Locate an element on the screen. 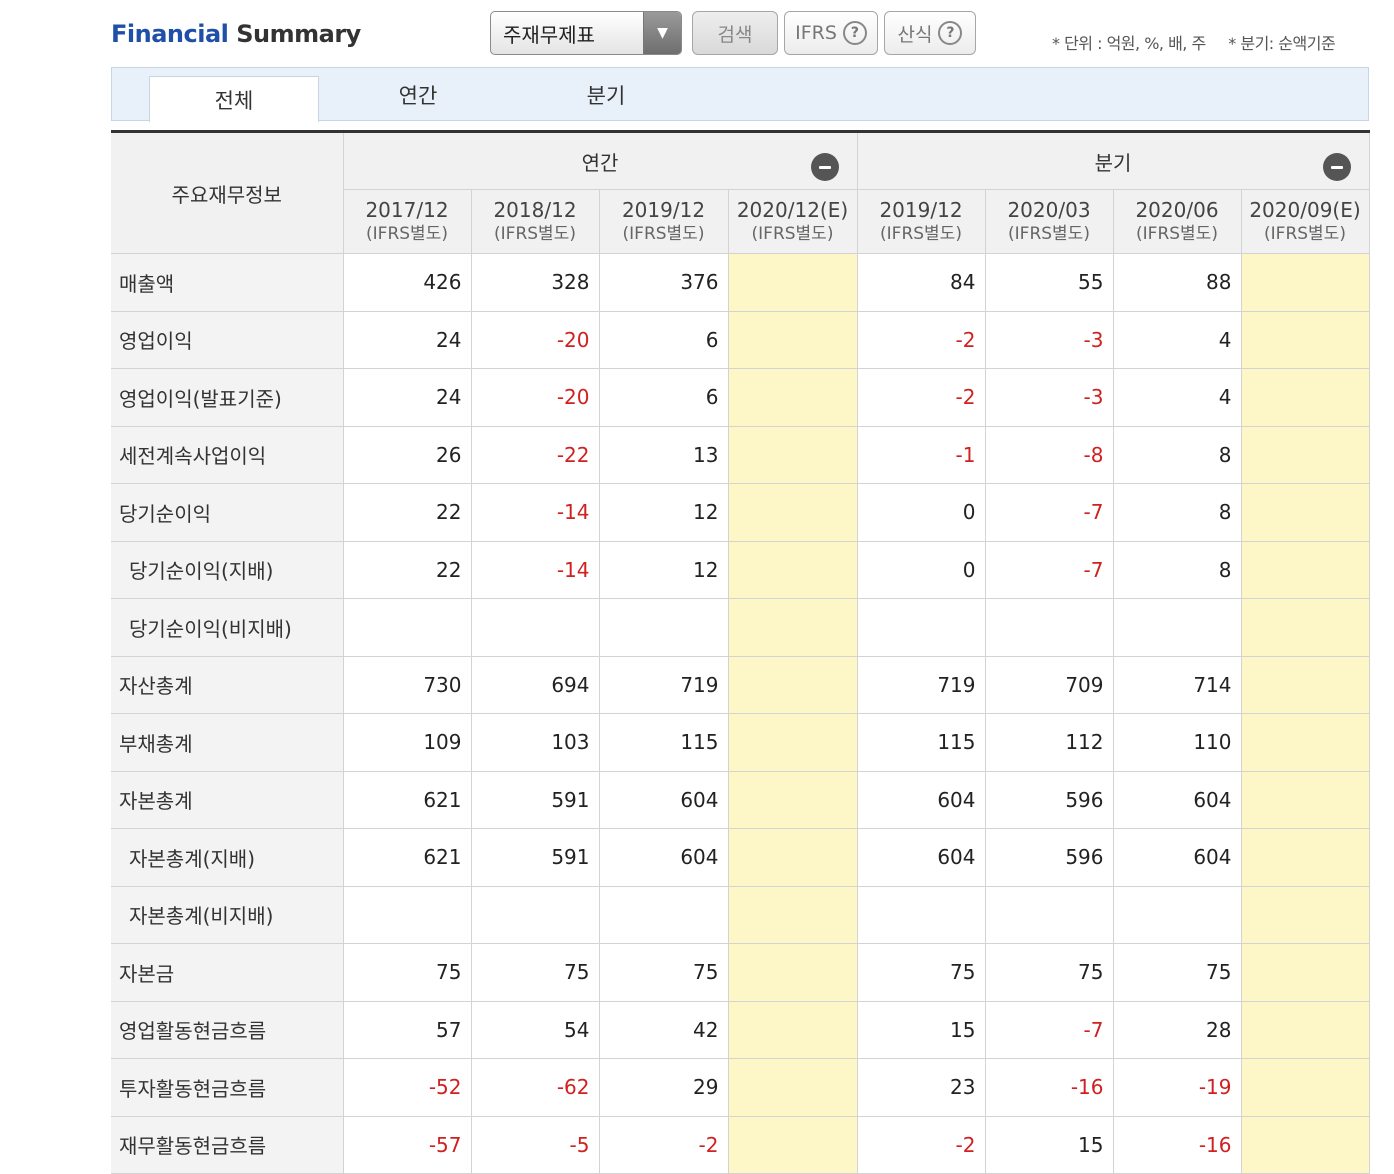 This screenshot has height=1174, width=1394. value-cell: -52 is located at coordinates (407, 1087).